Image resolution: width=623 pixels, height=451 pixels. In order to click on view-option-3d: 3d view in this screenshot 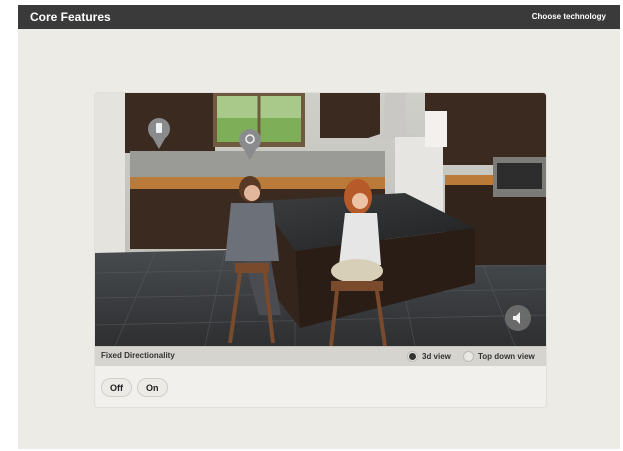, I will do `click(429, 356)`.